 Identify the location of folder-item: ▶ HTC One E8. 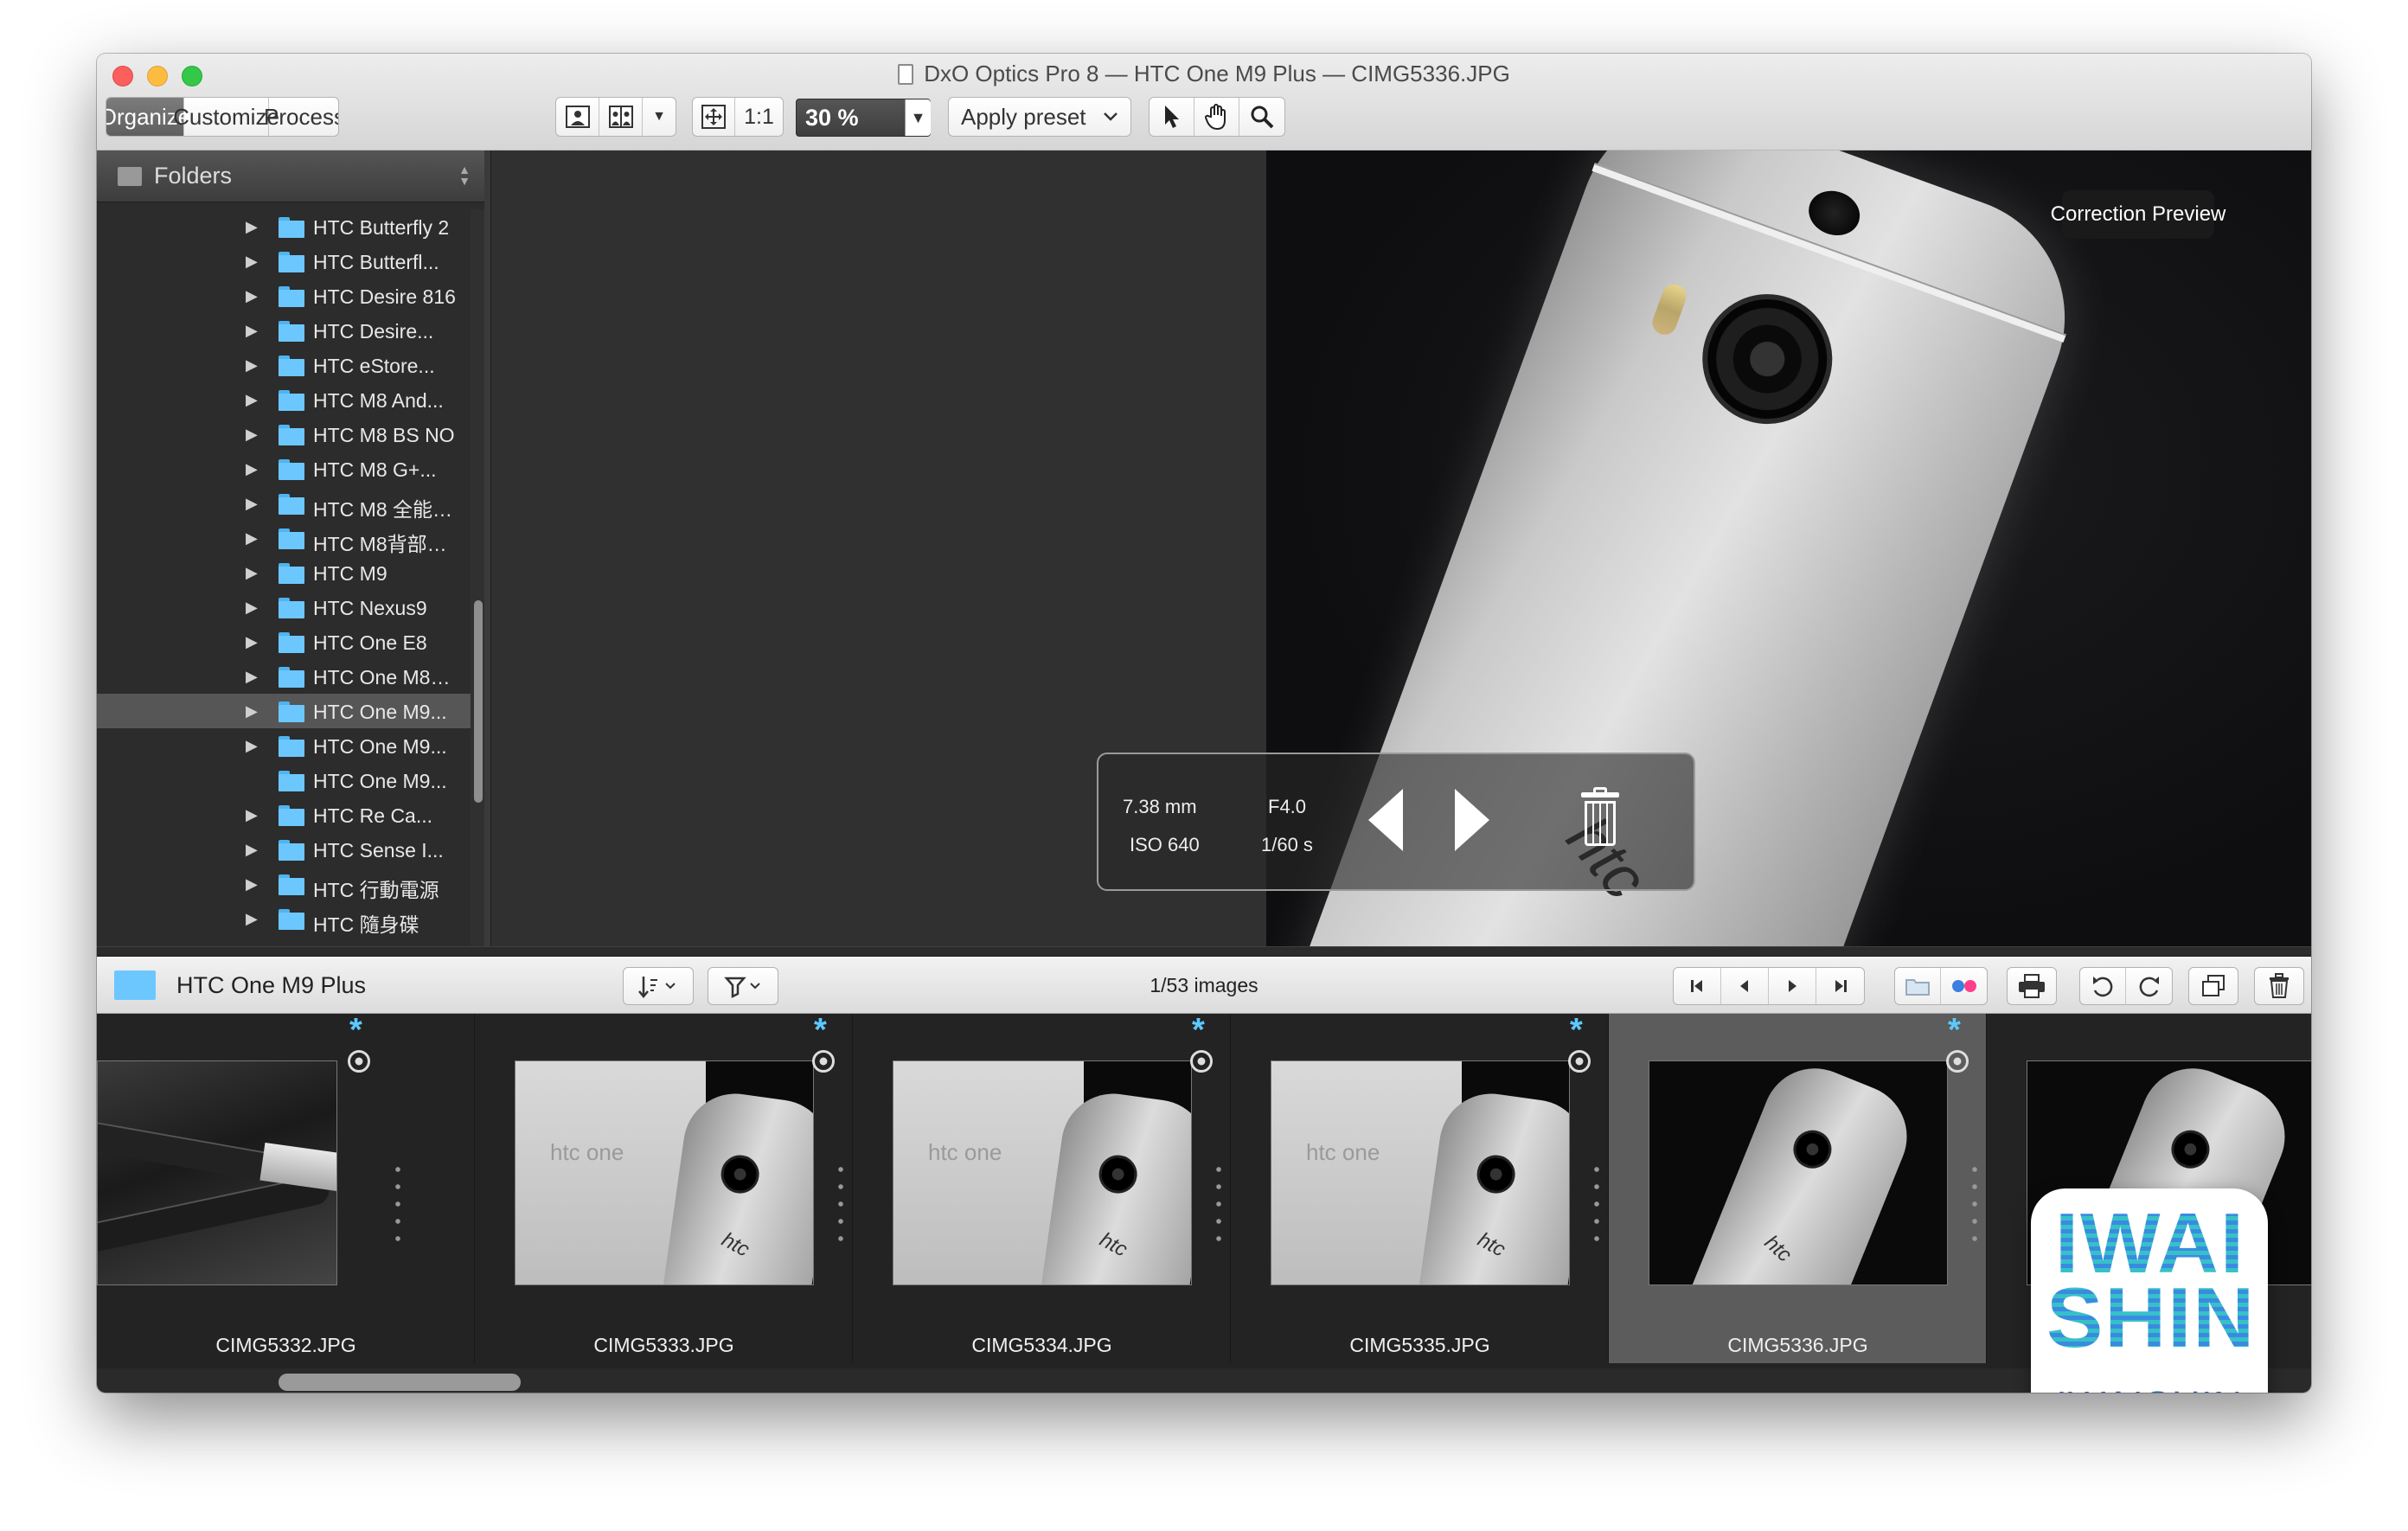
(285, 642).